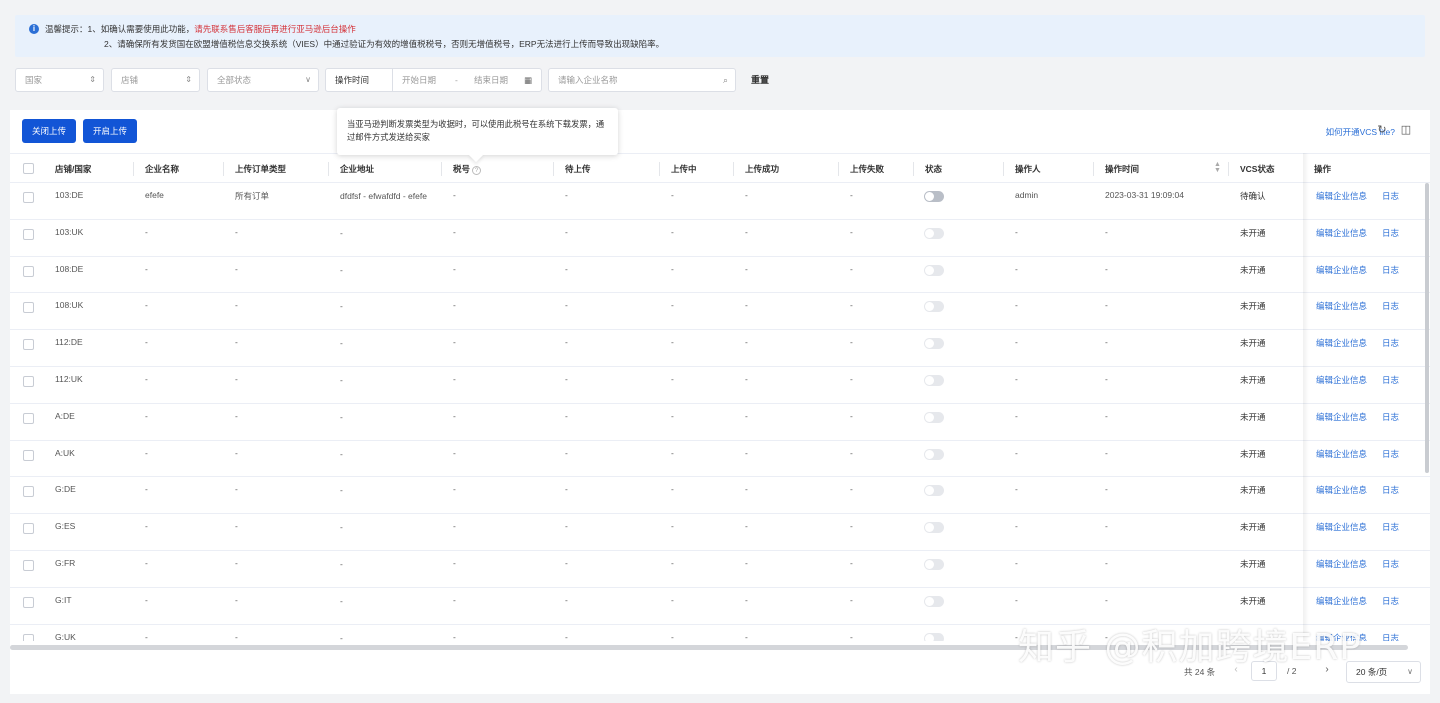 The image size is (1440, 703). Describe the element at coordinates (130, 80) in the screenshot. I see `store-select-placeholder: 店铺` at that location.